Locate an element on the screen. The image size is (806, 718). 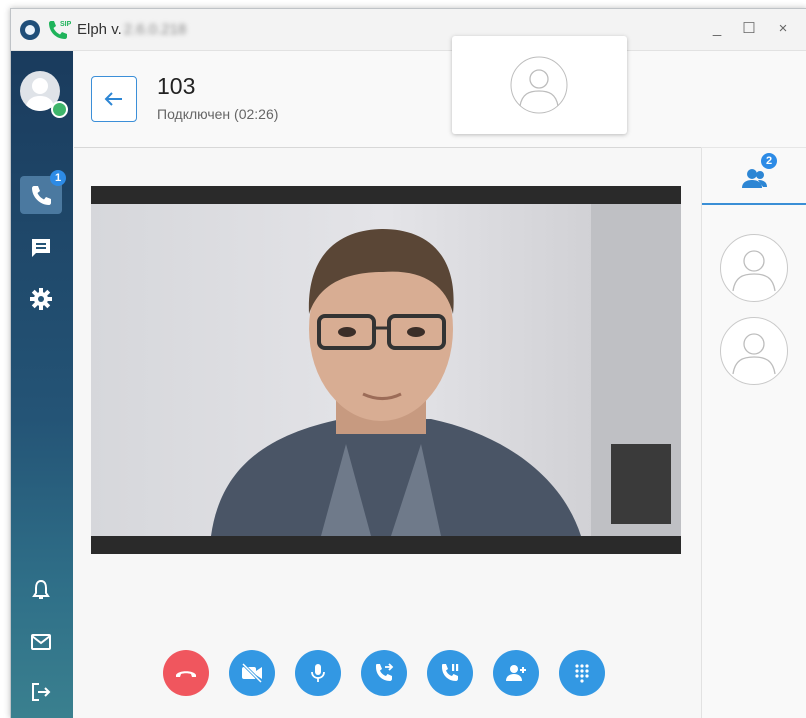
call-status: Подключен (02:26) is located at coordinates (218, 114).